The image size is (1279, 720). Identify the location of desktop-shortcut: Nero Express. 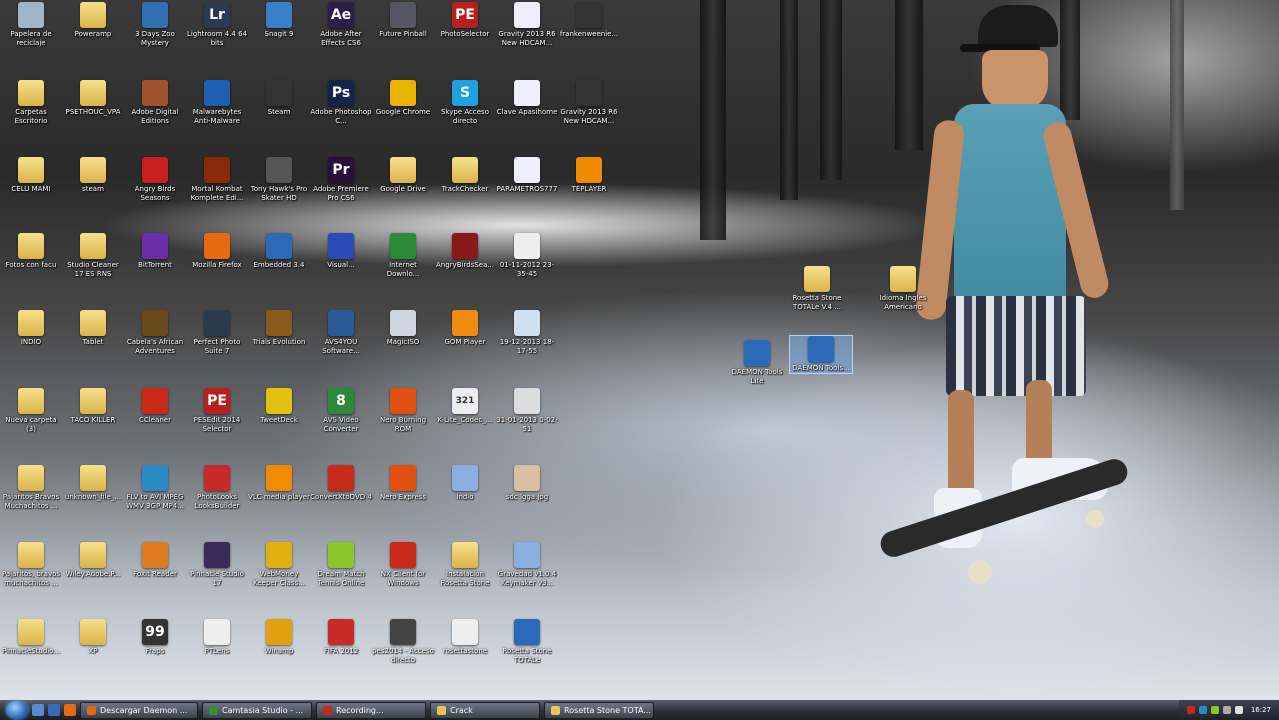
(403, 483).